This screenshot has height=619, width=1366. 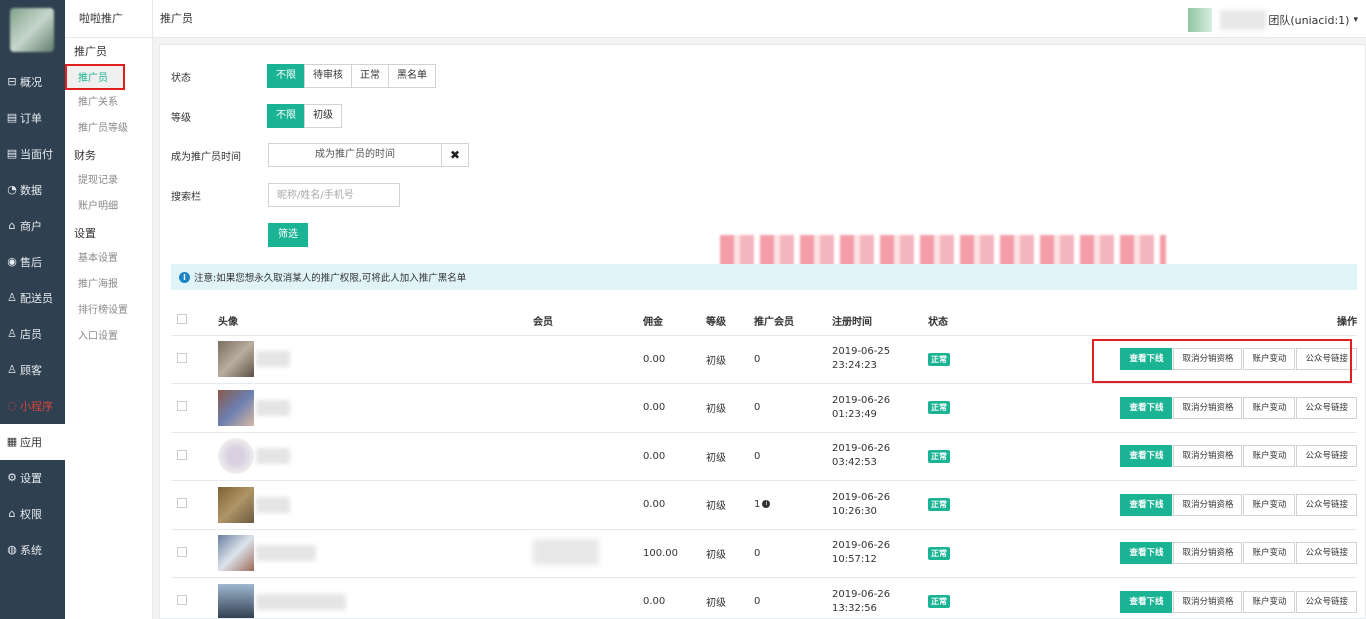 What do you see at coordinates (12, 81) in the screenshot?
I see `overview-icon: ⊟` at bounding box center [12, 81].